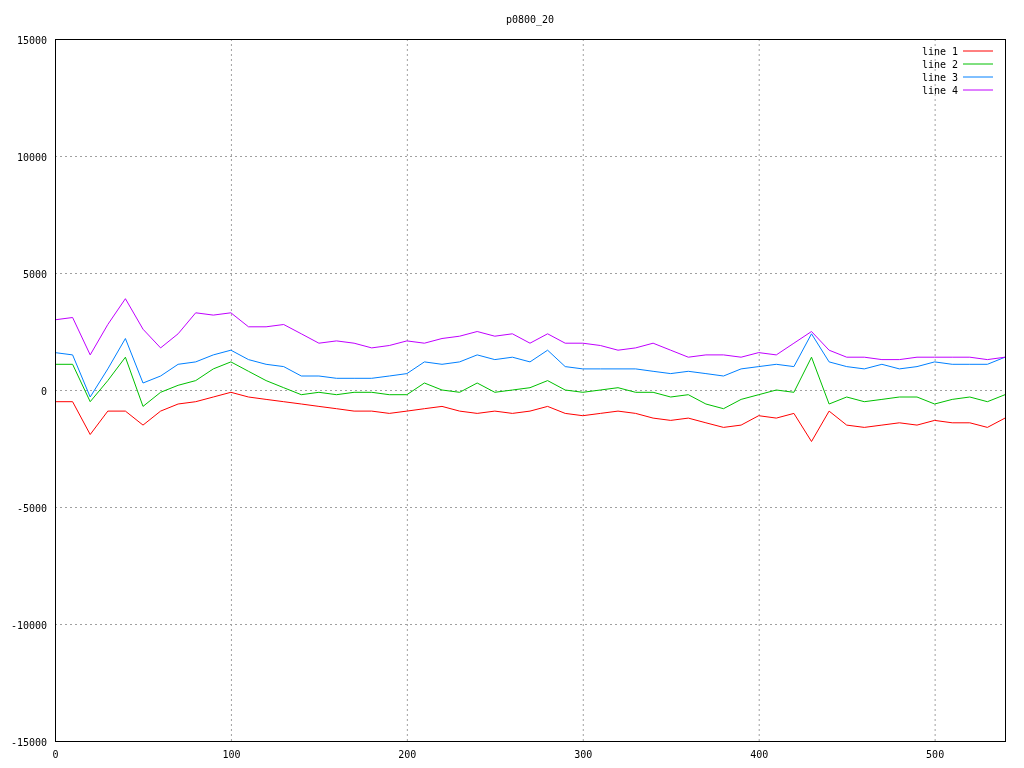 Image resolution: width=1024 pixels, height=768 pixels. Describe the element at coordinates (530, 19) in the screenshot. I see `chart-title: p0800_20` at that location.